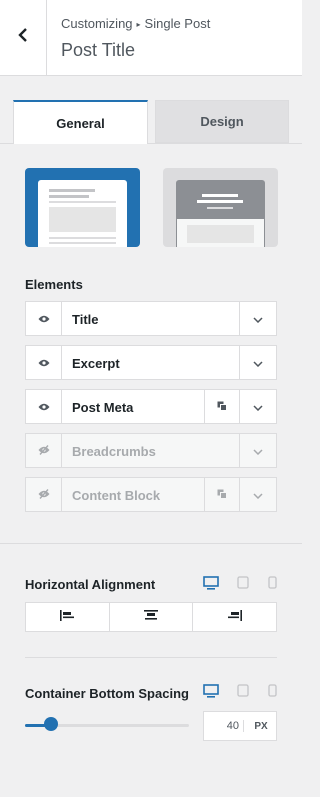  I want to click on align-right-button, so click(234, 617).